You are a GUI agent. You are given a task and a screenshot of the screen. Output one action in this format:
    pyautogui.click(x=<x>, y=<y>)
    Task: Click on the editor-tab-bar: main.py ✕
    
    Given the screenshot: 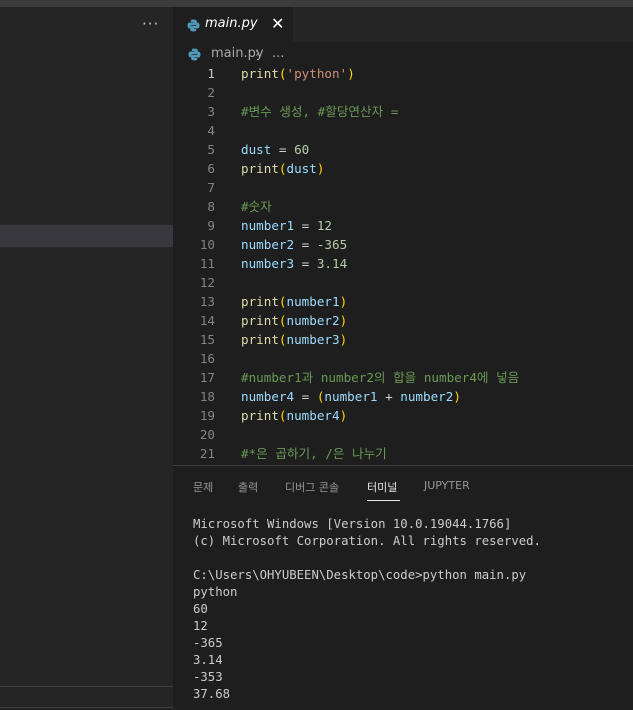 What is the action you would take?
    pyautogui.click(x=403, y=24)
    